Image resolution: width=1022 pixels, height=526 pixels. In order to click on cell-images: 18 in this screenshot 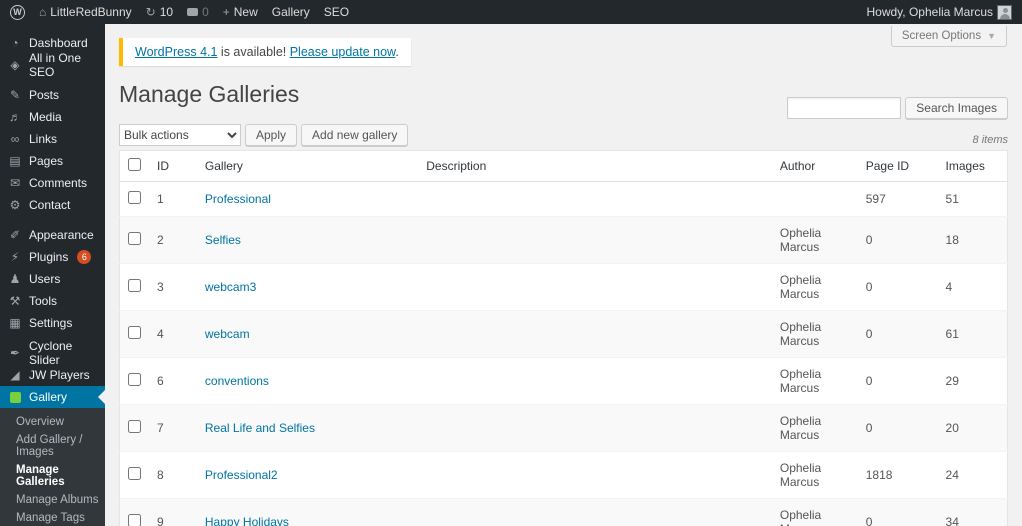, I will do `click(972, 240)`.